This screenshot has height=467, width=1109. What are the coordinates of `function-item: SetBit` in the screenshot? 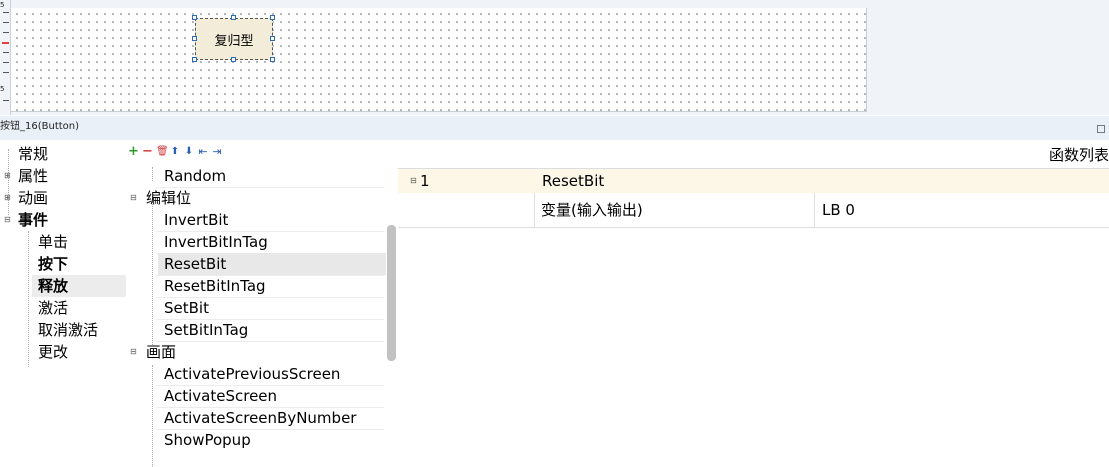 It's located at (186, 308).